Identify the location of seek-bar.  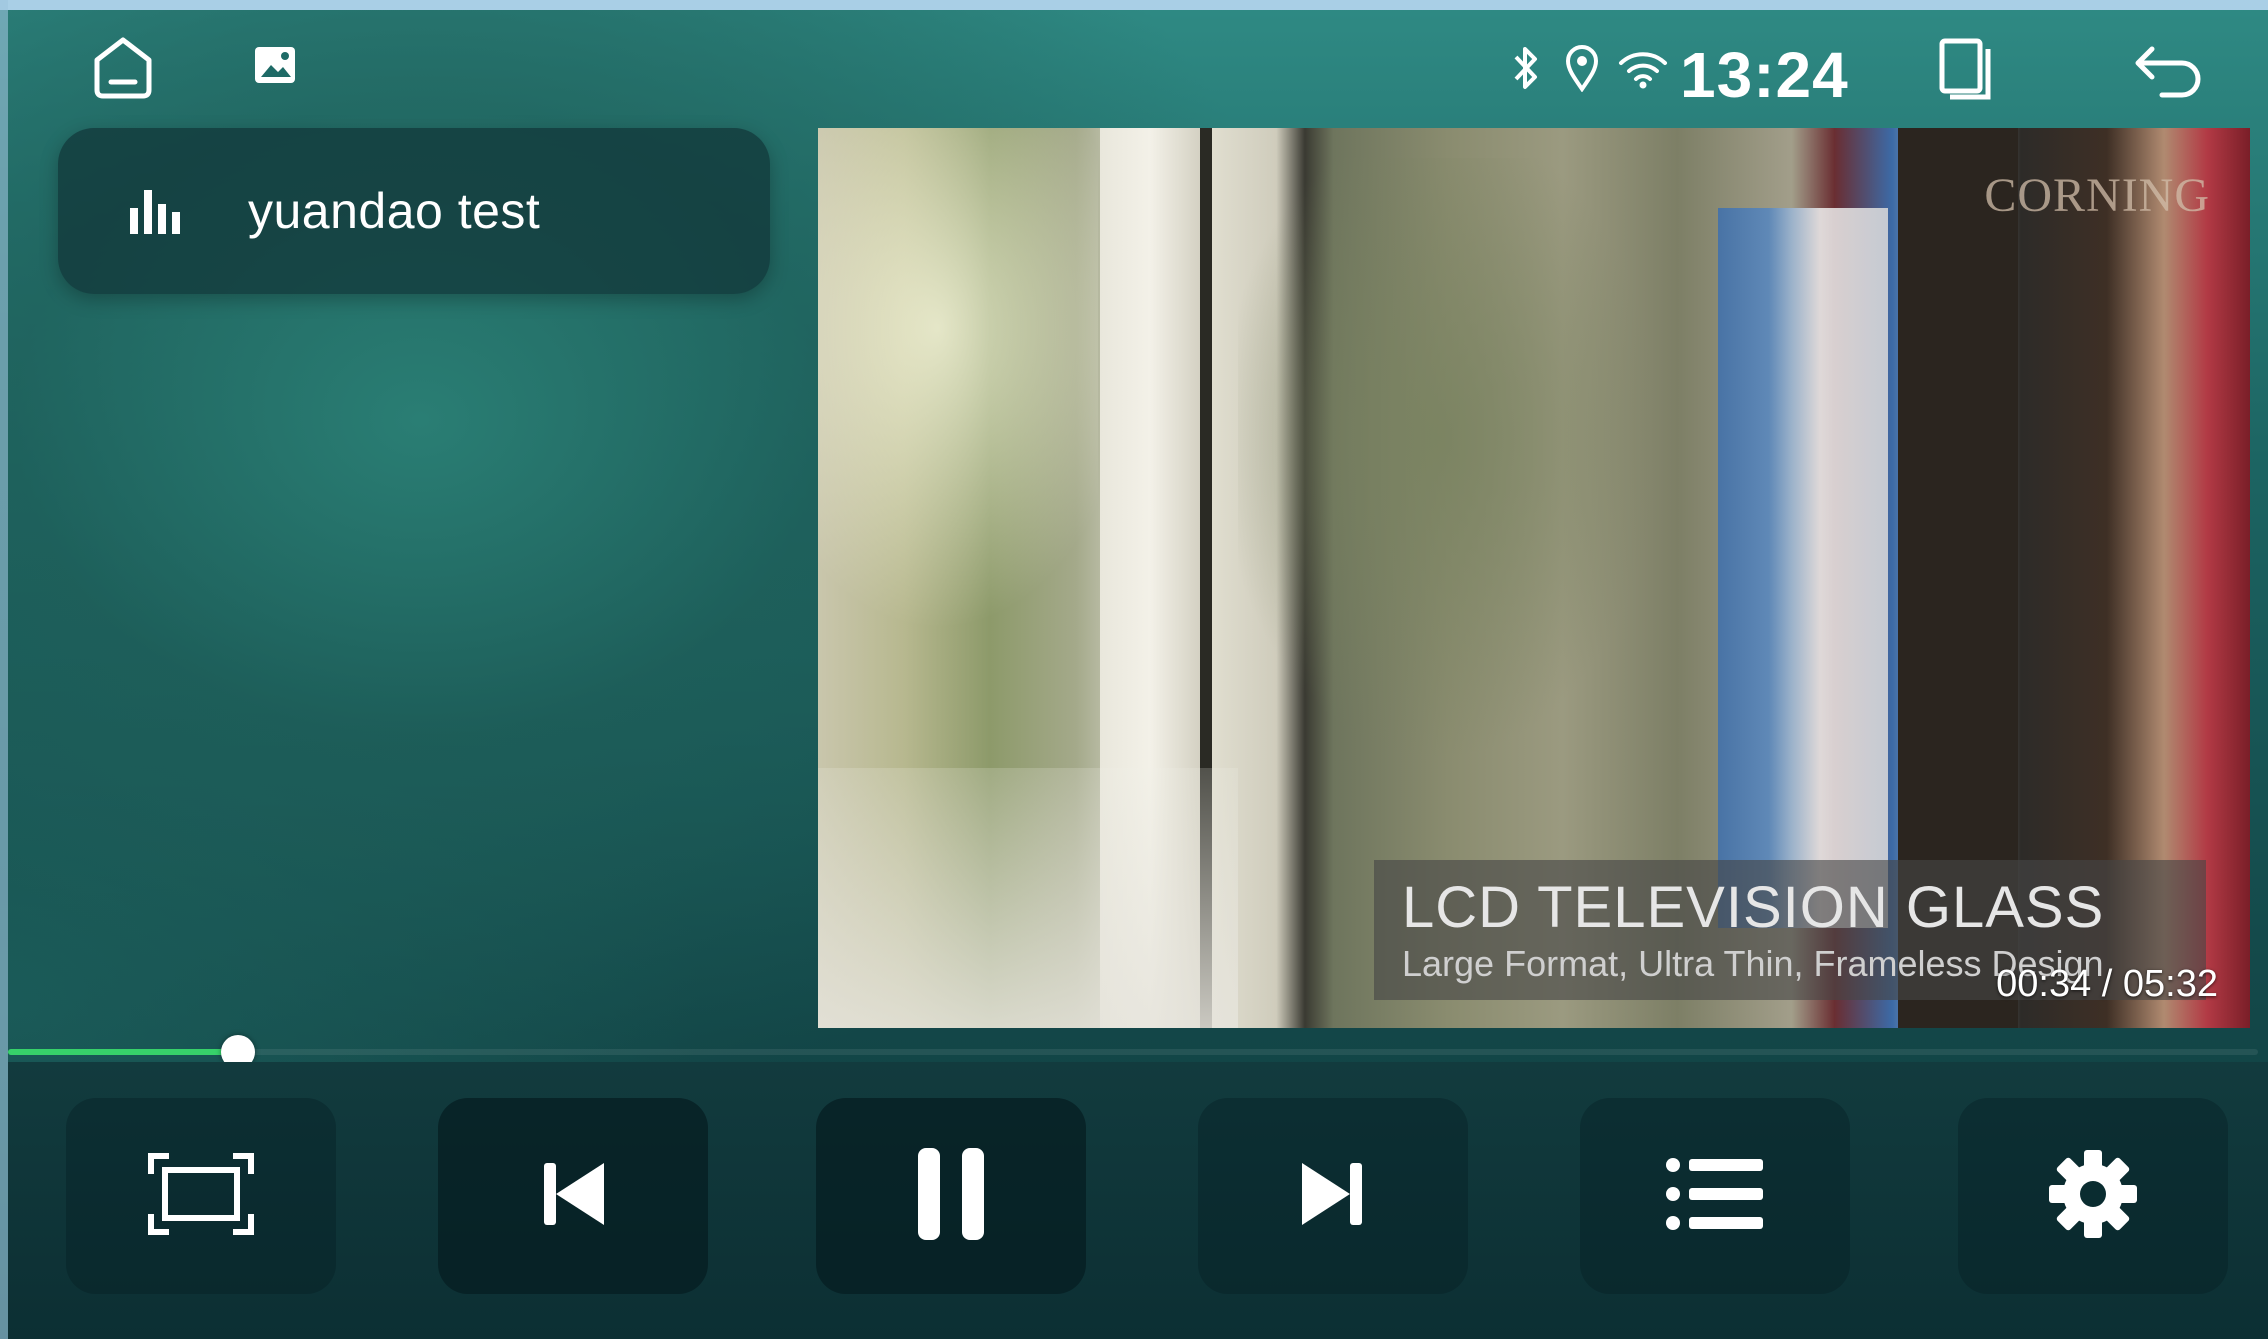
(1133, 1052).